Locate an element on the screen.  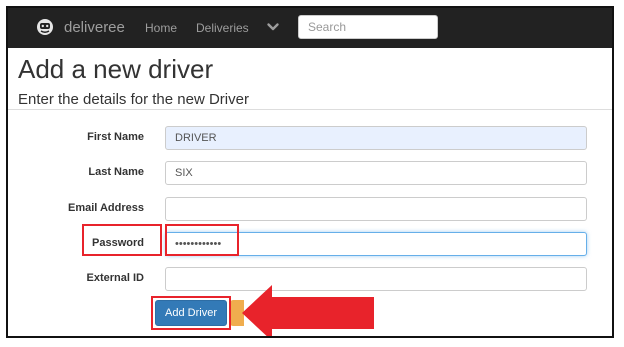
add-driver-button: Add Driver is located at coordinates (191, 313).